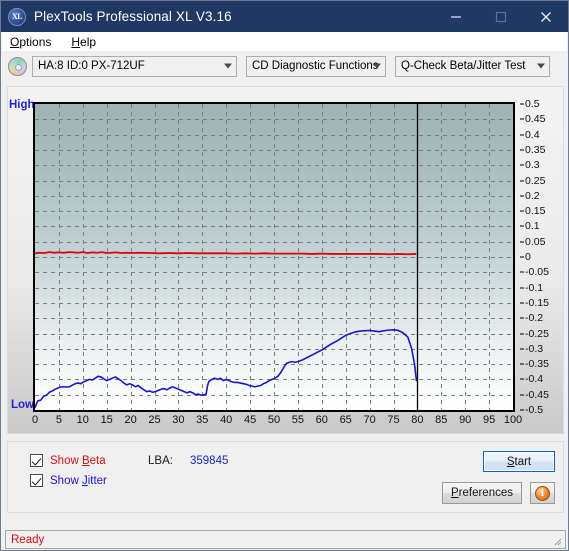  Describe the element at coordinates (78, 480) in the screenshot. I see `show-jitter-label: Show Jitter` at that location.